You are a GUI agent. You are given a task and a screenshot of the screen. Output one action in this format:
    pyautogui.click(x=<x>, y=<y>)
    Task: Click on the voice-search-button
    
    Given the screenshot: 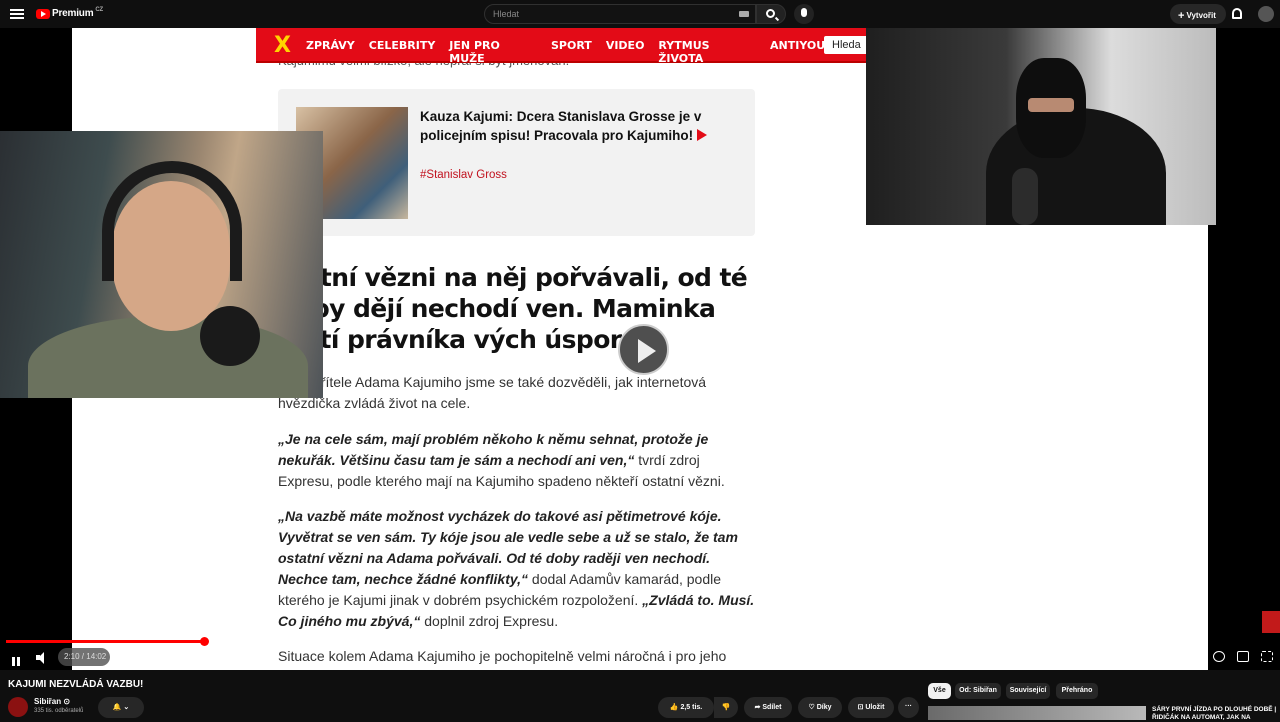 What is the action you would take?
    pyautogui.click(x=804, y=14)
    